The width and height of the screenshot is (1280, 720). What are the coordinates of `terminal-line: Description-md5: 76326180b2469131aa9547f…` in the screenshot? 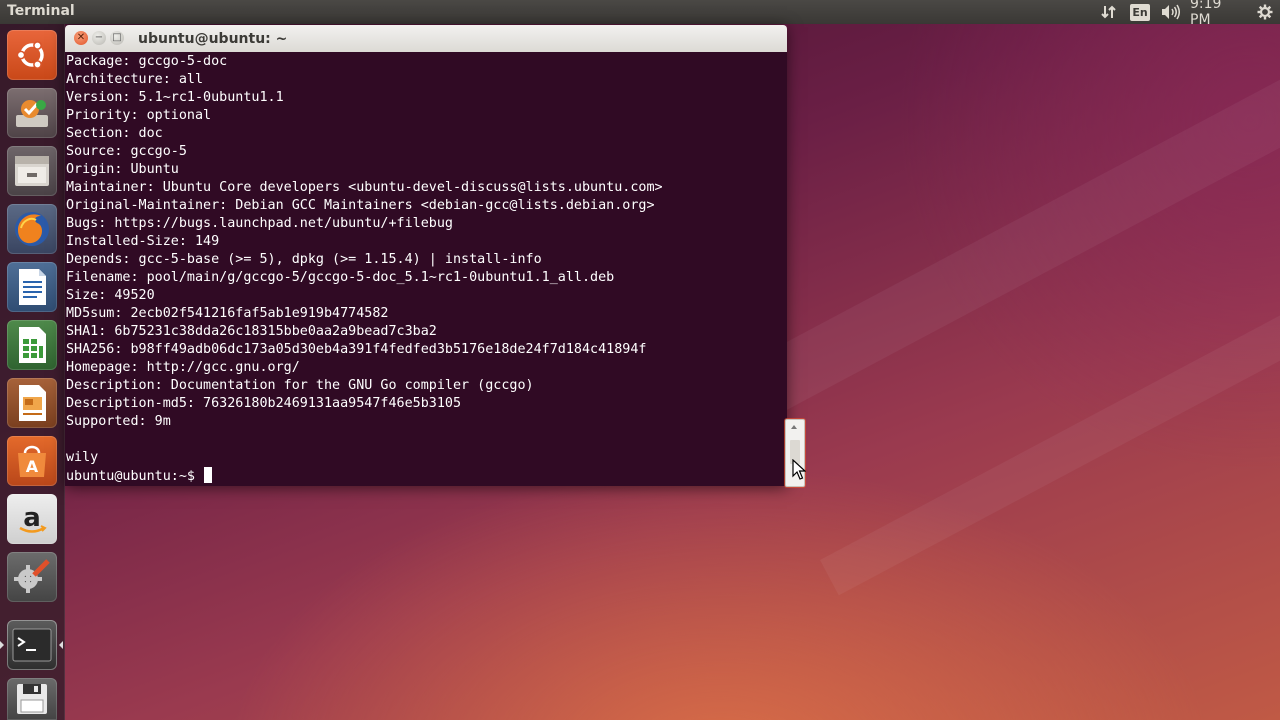 It's located at (264, 403).